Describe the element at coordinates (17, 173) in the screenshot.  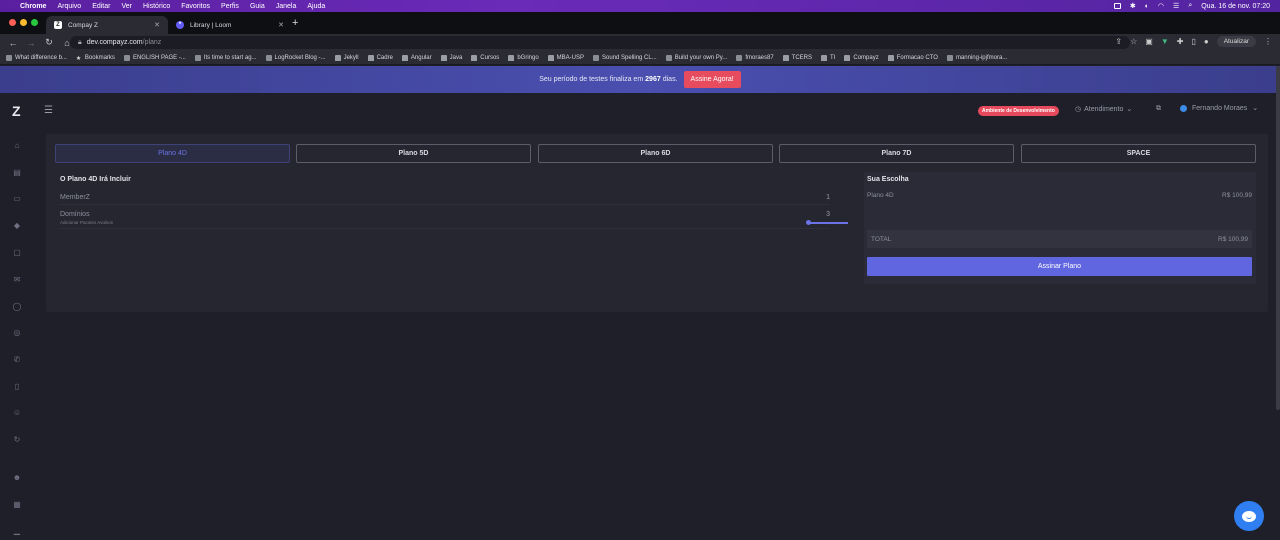
I see `book-icon: ▤` at that location.